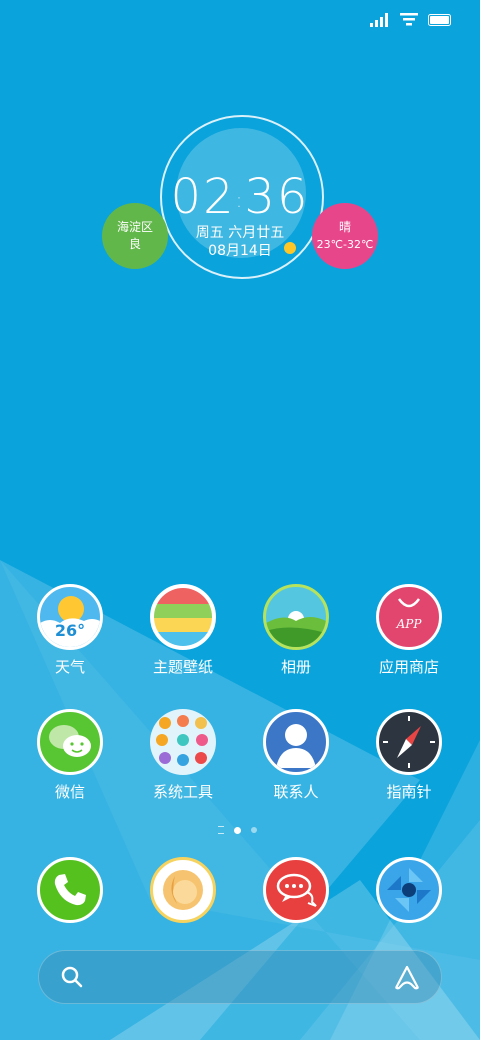 This screenshot has width=480, height=1040. I want to click on weather-icon: 26°, so click(70, 617).